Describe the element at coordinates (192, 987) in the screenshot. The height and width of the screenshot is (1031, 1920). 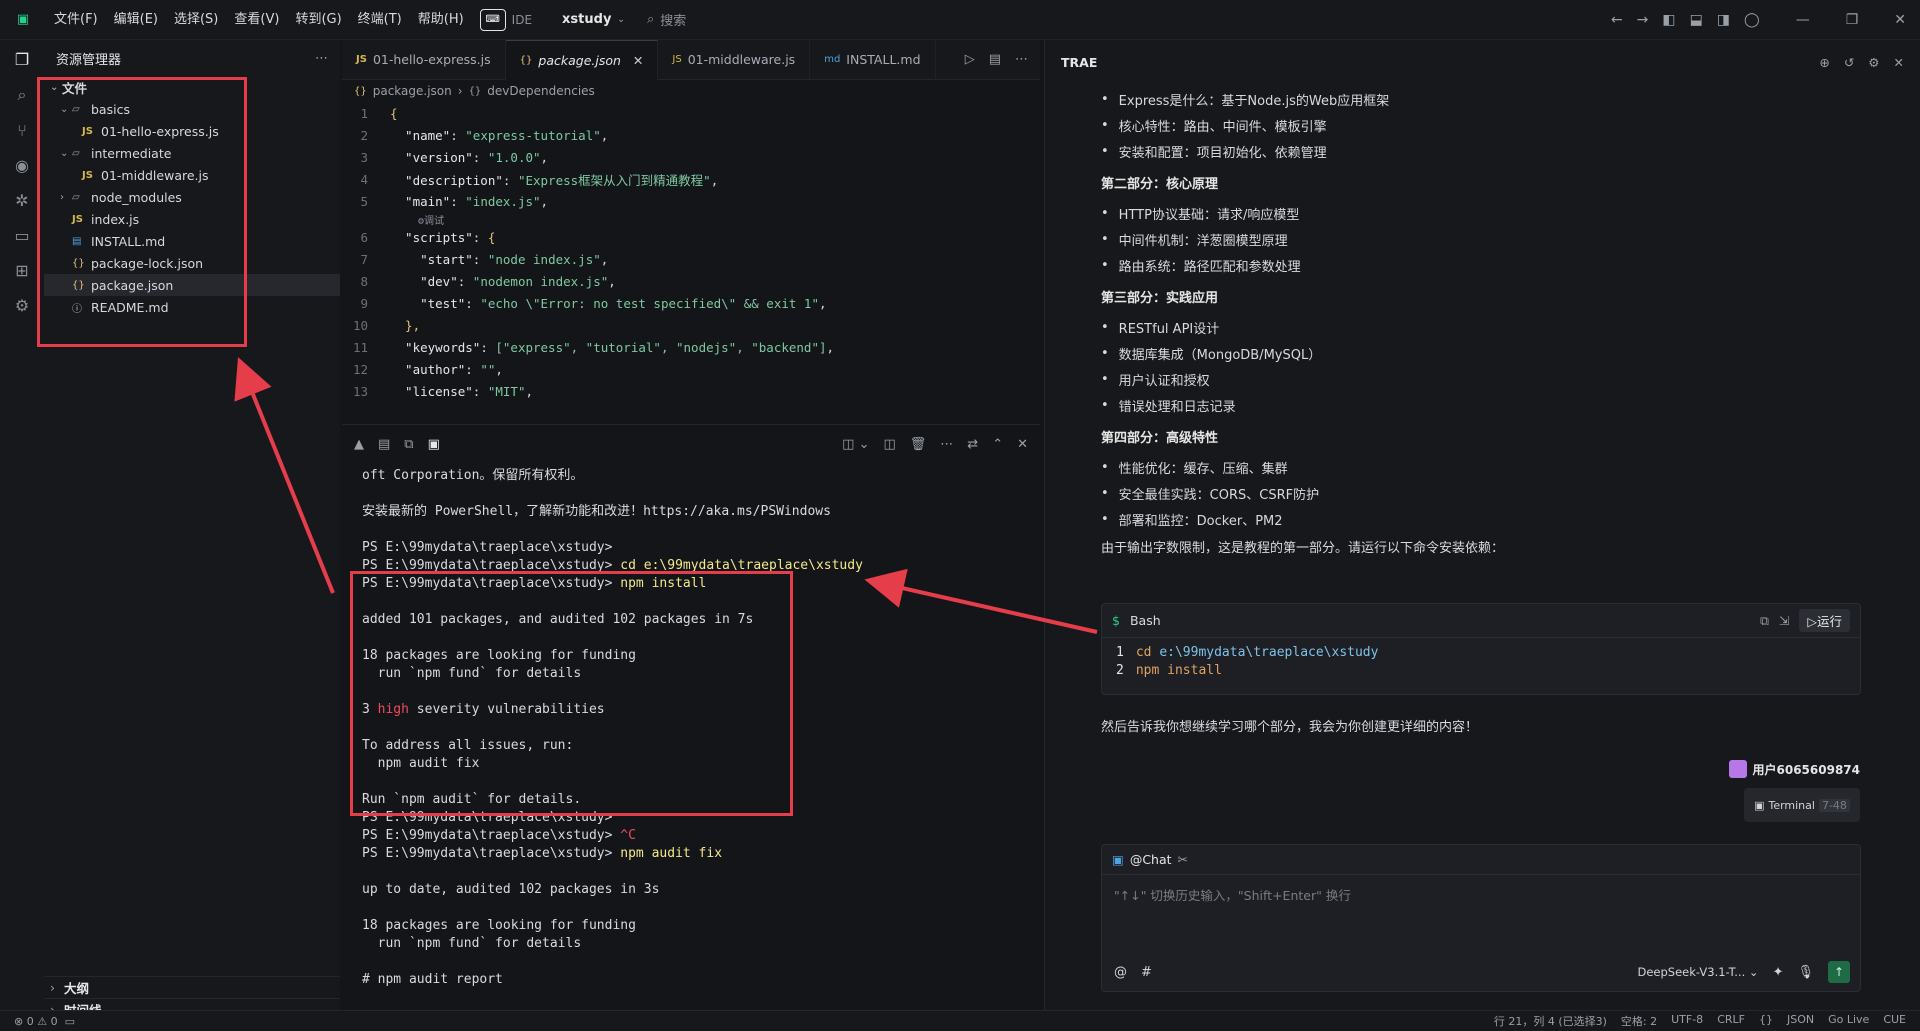
I see `outline-section: › 大纲` at that location.